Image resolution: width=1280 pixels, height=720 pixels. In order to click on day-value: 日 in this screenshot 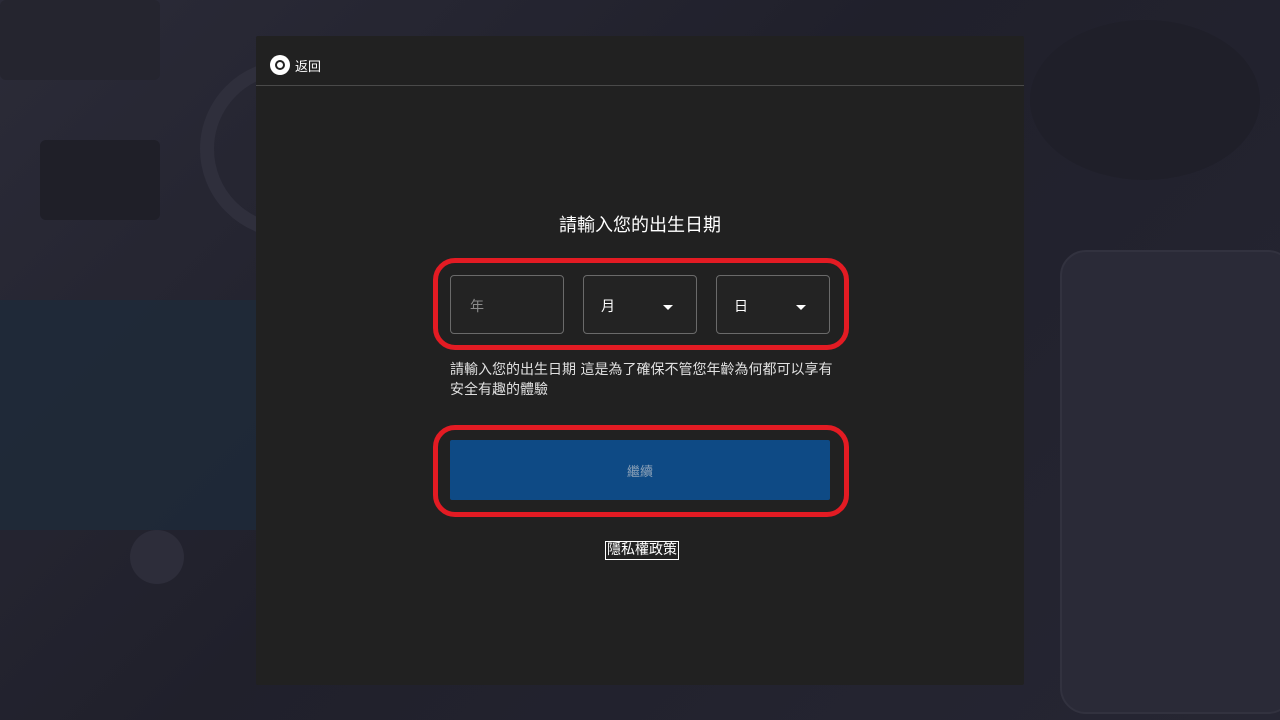, I will do `click(741, 307)`.